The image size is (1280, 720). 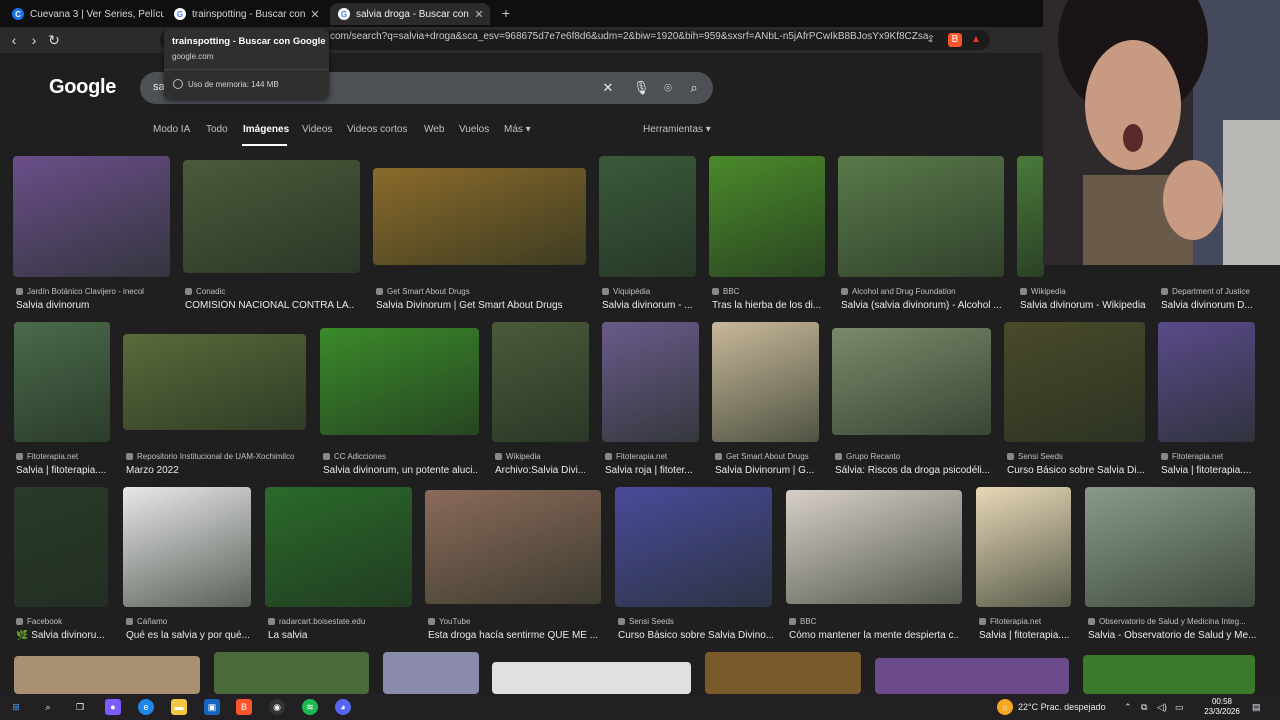 What do you see at coordinates (113, 707) in the screenshot?
I see `copilot-icon: ●` at bounding box center [113, 707].